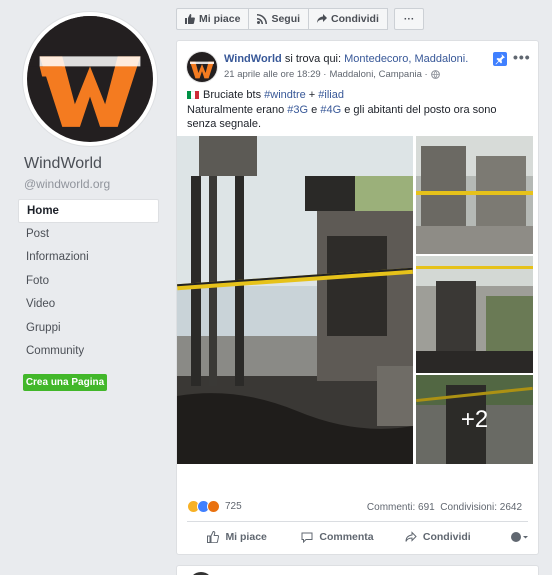  I want to click on hashtag-3g: #3G, so click(297, 110).